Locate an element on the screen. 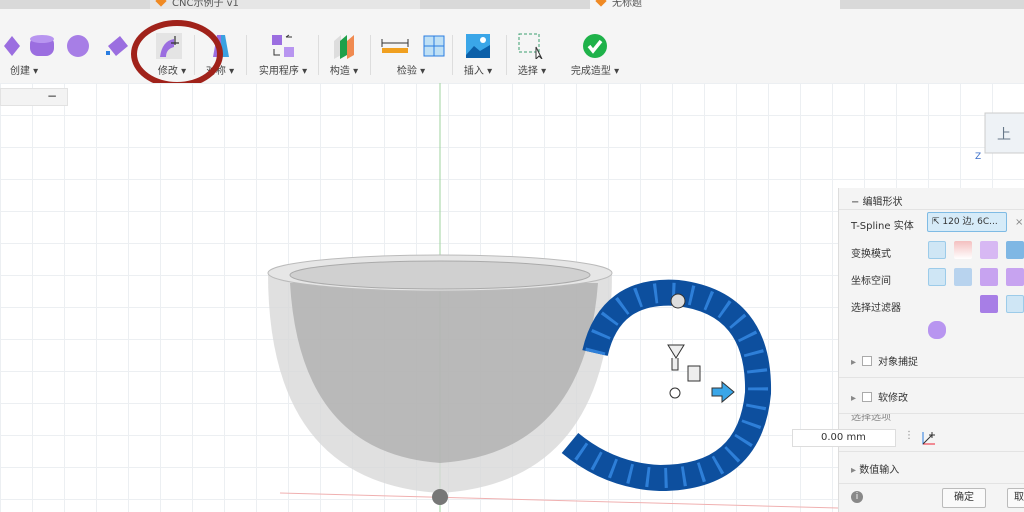 This screenshot has width=1024, height=512. finish-form-button: 完成造型 ▾ is located at coordinates (595, 55).